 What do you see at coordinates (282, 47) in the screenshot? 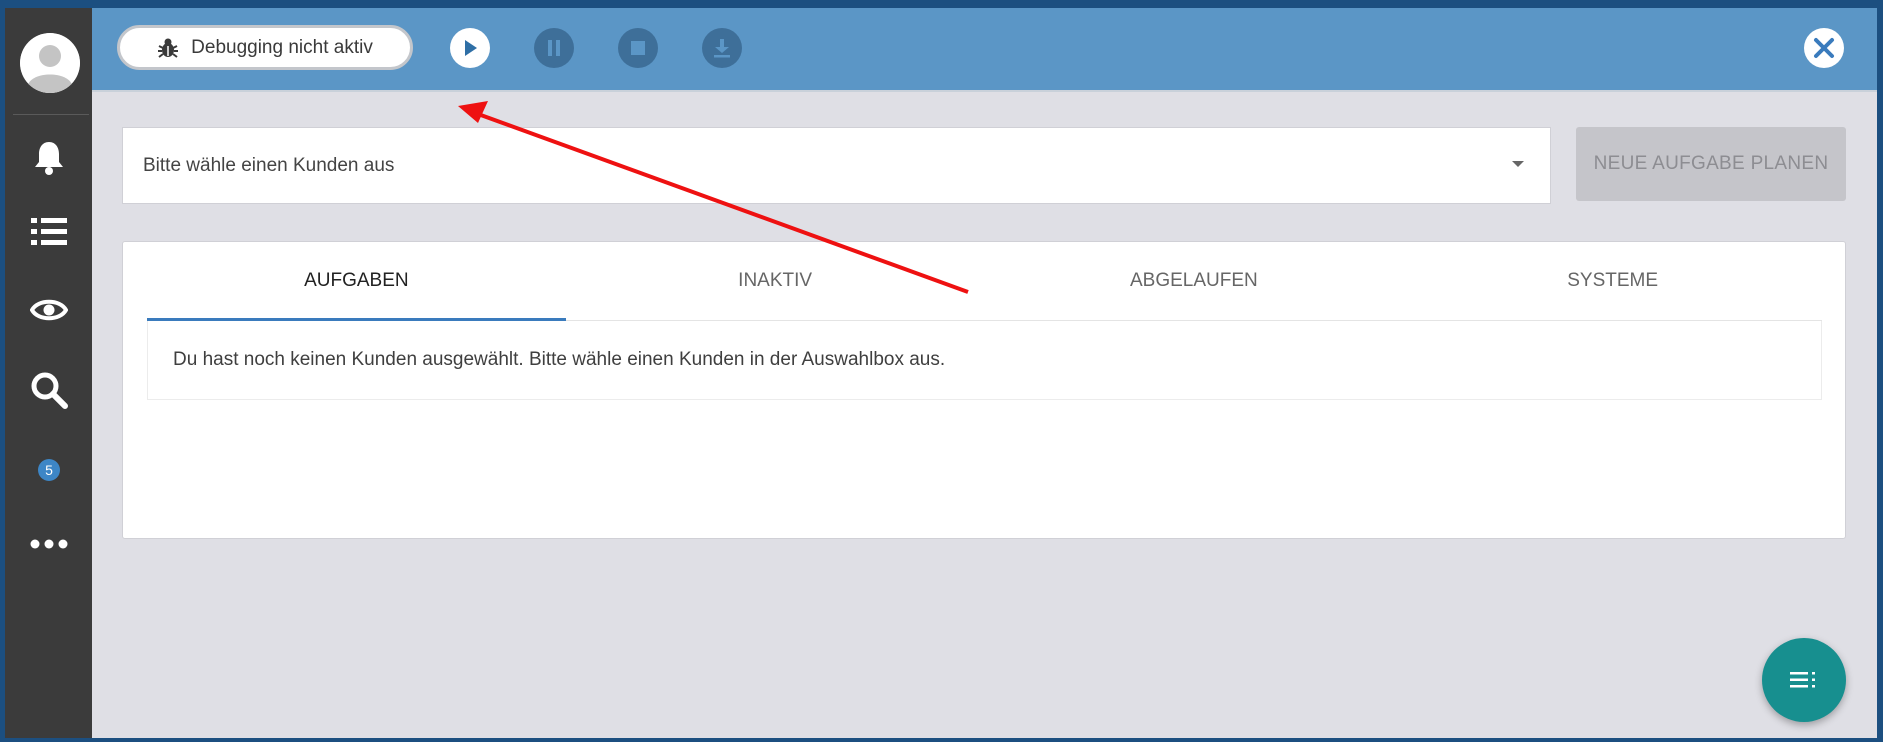
I see `debugging-status-label: Debugging nicht aktiv` at bounding box center [282, 47].